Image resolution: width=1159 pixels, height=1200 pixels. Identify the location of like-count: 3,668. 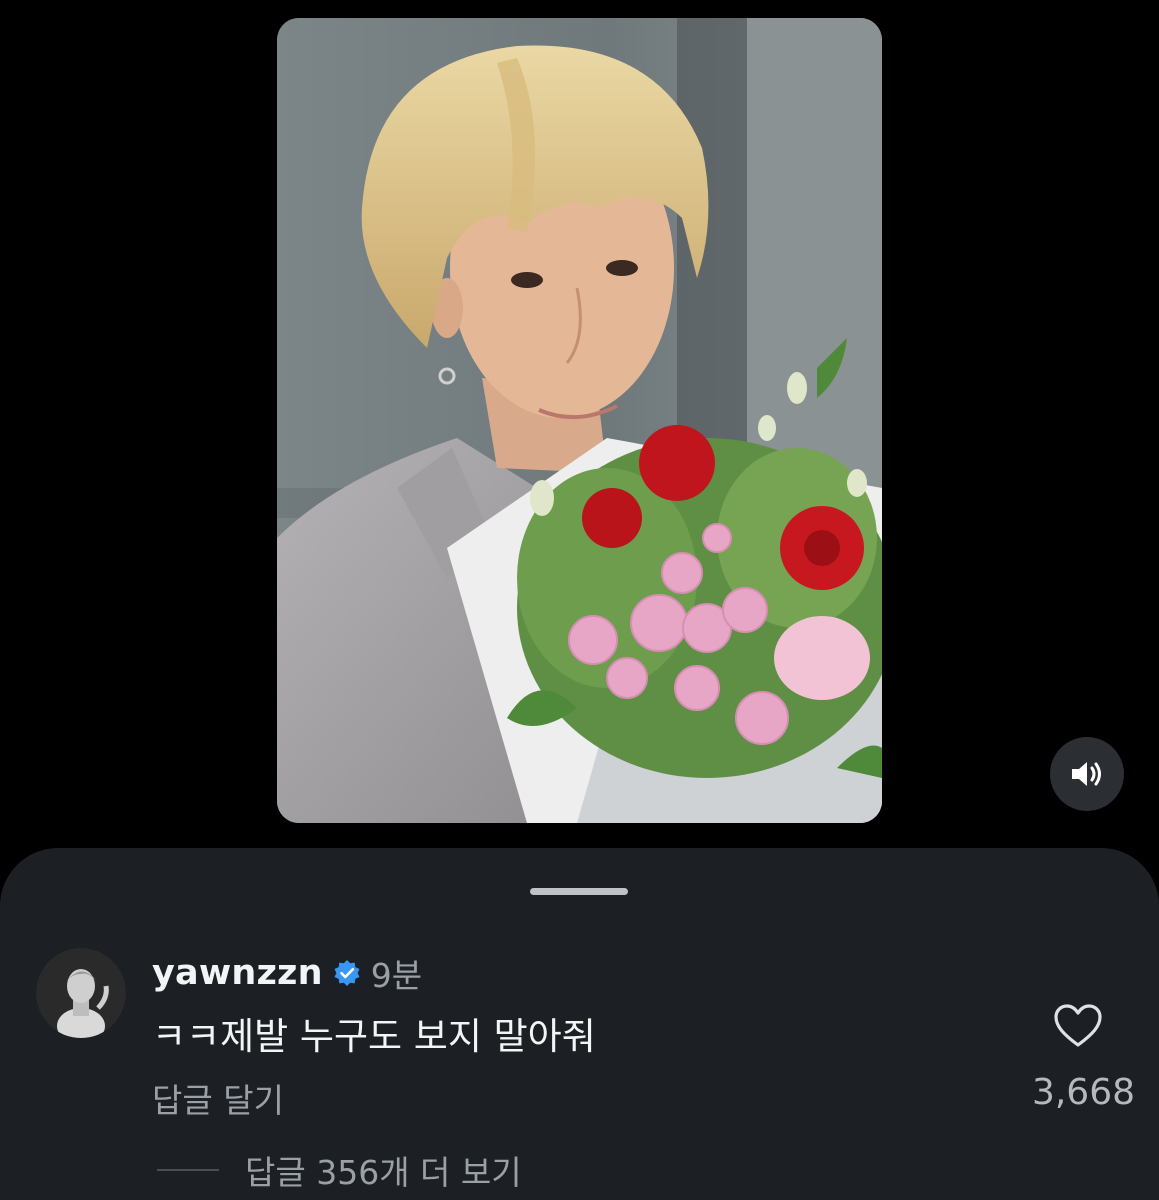
(1083, 1092).